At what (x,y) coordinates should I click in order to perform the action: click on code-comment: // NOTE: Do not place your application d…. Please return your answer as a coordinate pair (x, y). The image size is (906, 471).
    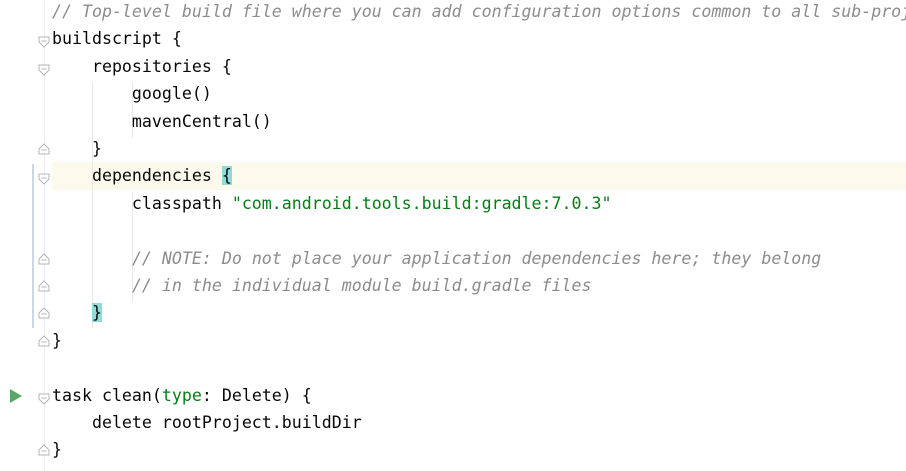
    Looking at the image, I should click on (476, 258).